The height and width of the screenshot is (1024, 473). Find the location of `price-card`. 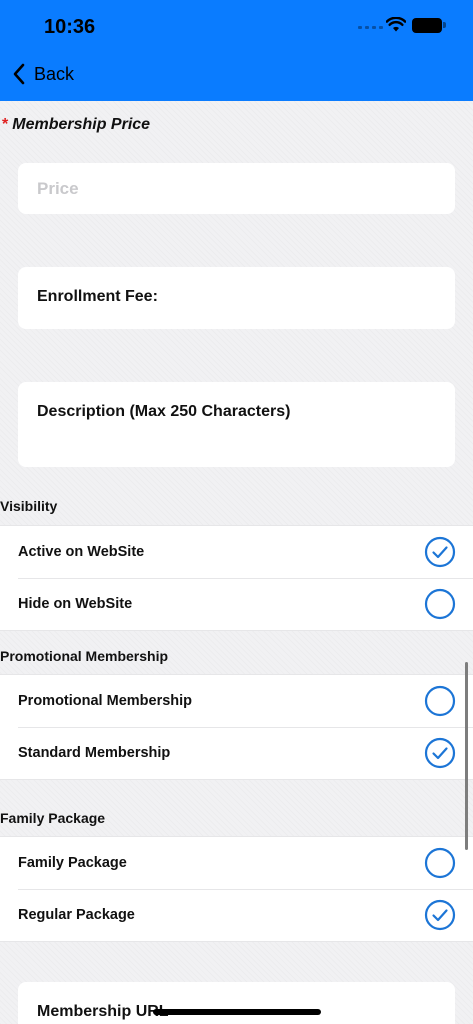

price-card is located at coordinates (236, 188).